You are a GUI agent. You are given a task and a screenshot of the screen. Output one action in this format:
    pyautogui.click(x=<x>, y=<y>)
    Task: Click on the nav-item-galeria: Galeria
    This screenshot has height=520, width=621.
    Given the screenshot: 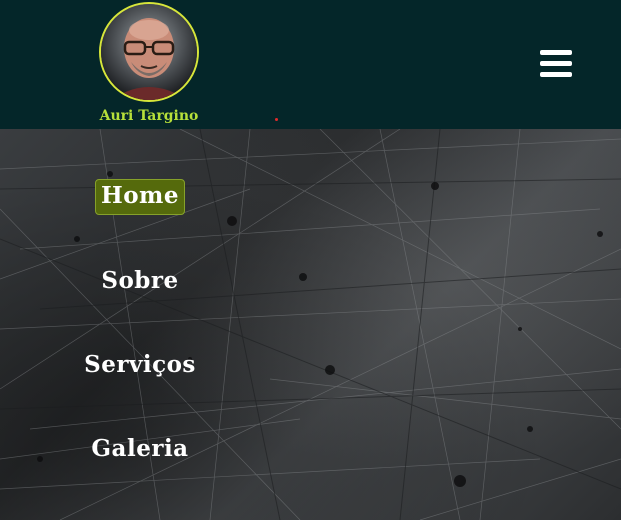 What is the action you would take?
    pyautogui.click(x=140, y=450)
    